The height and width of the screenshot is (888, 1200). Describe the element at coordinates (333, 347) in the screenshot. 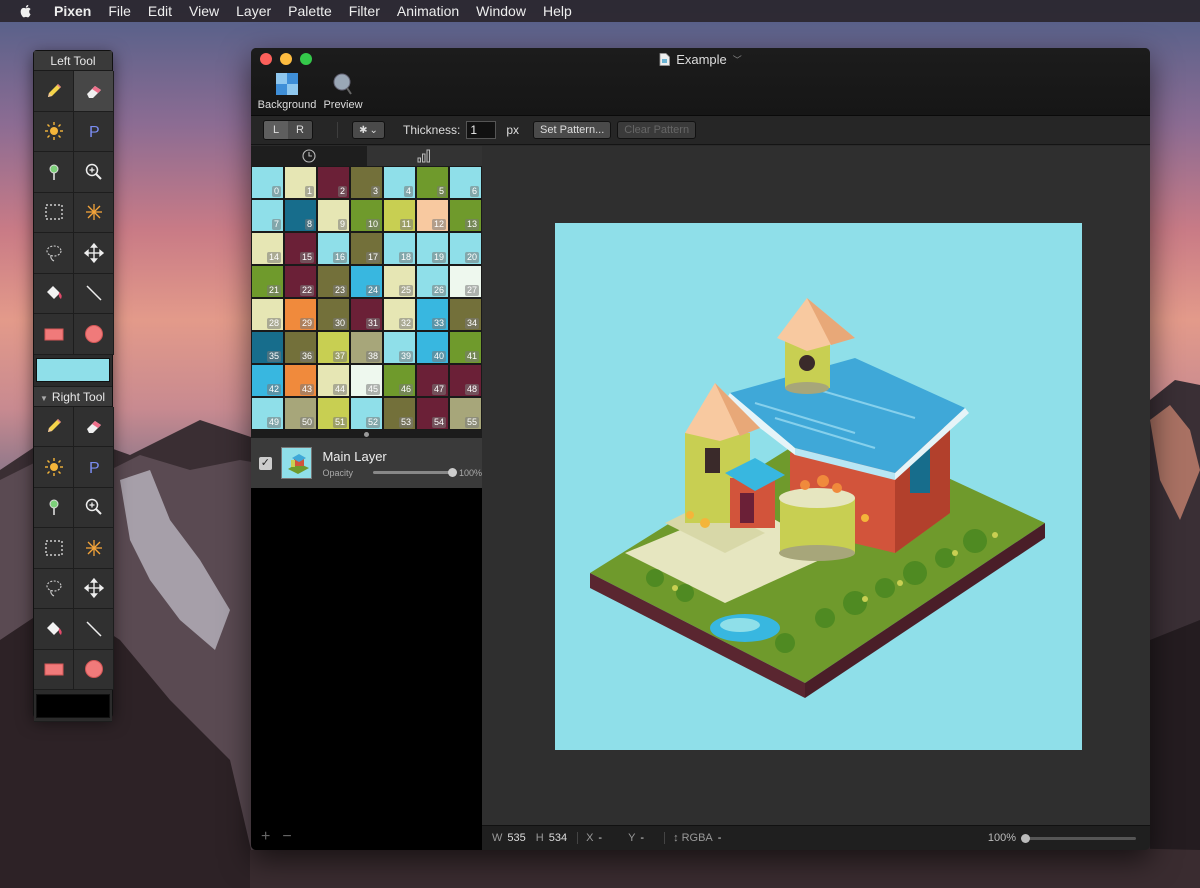

I see `palette-swatch: 37` at that location.